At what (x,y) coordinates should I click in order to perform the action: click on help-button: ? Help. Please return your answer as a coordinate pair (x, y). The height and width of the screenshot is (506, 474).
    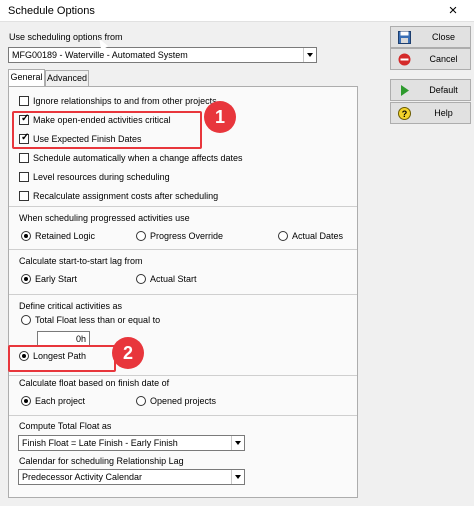
    Looking at the image, I should click on (430, 113).